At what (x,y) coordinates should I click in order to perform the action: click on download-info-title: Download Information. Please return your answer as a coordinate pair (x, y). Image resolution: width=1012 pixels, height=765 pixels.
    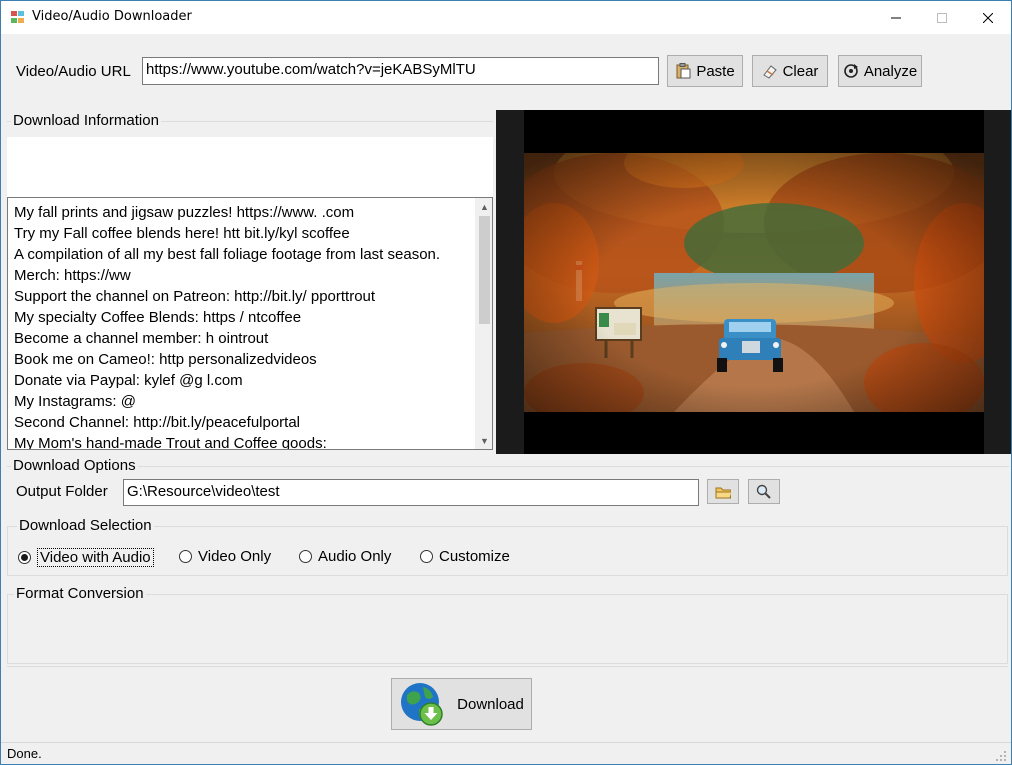
    Looking at the image, I should click on (86, 120).